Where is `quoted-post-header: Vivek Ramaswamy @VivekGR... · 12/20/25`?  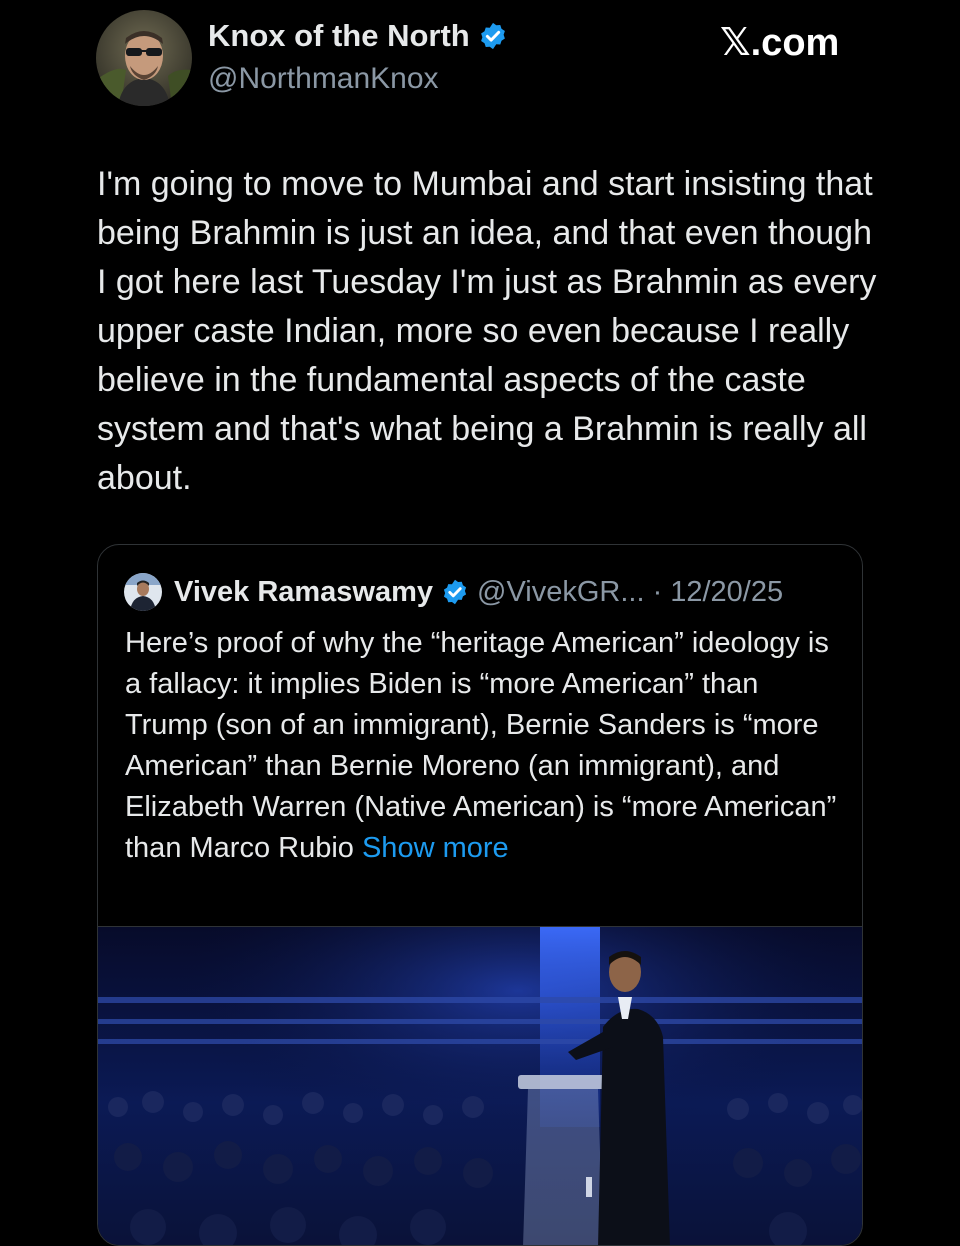 quoted-post-header: Vivek Ramaswamy @VivekGR... · 12/20/25 is located at coordinates (453, 592).